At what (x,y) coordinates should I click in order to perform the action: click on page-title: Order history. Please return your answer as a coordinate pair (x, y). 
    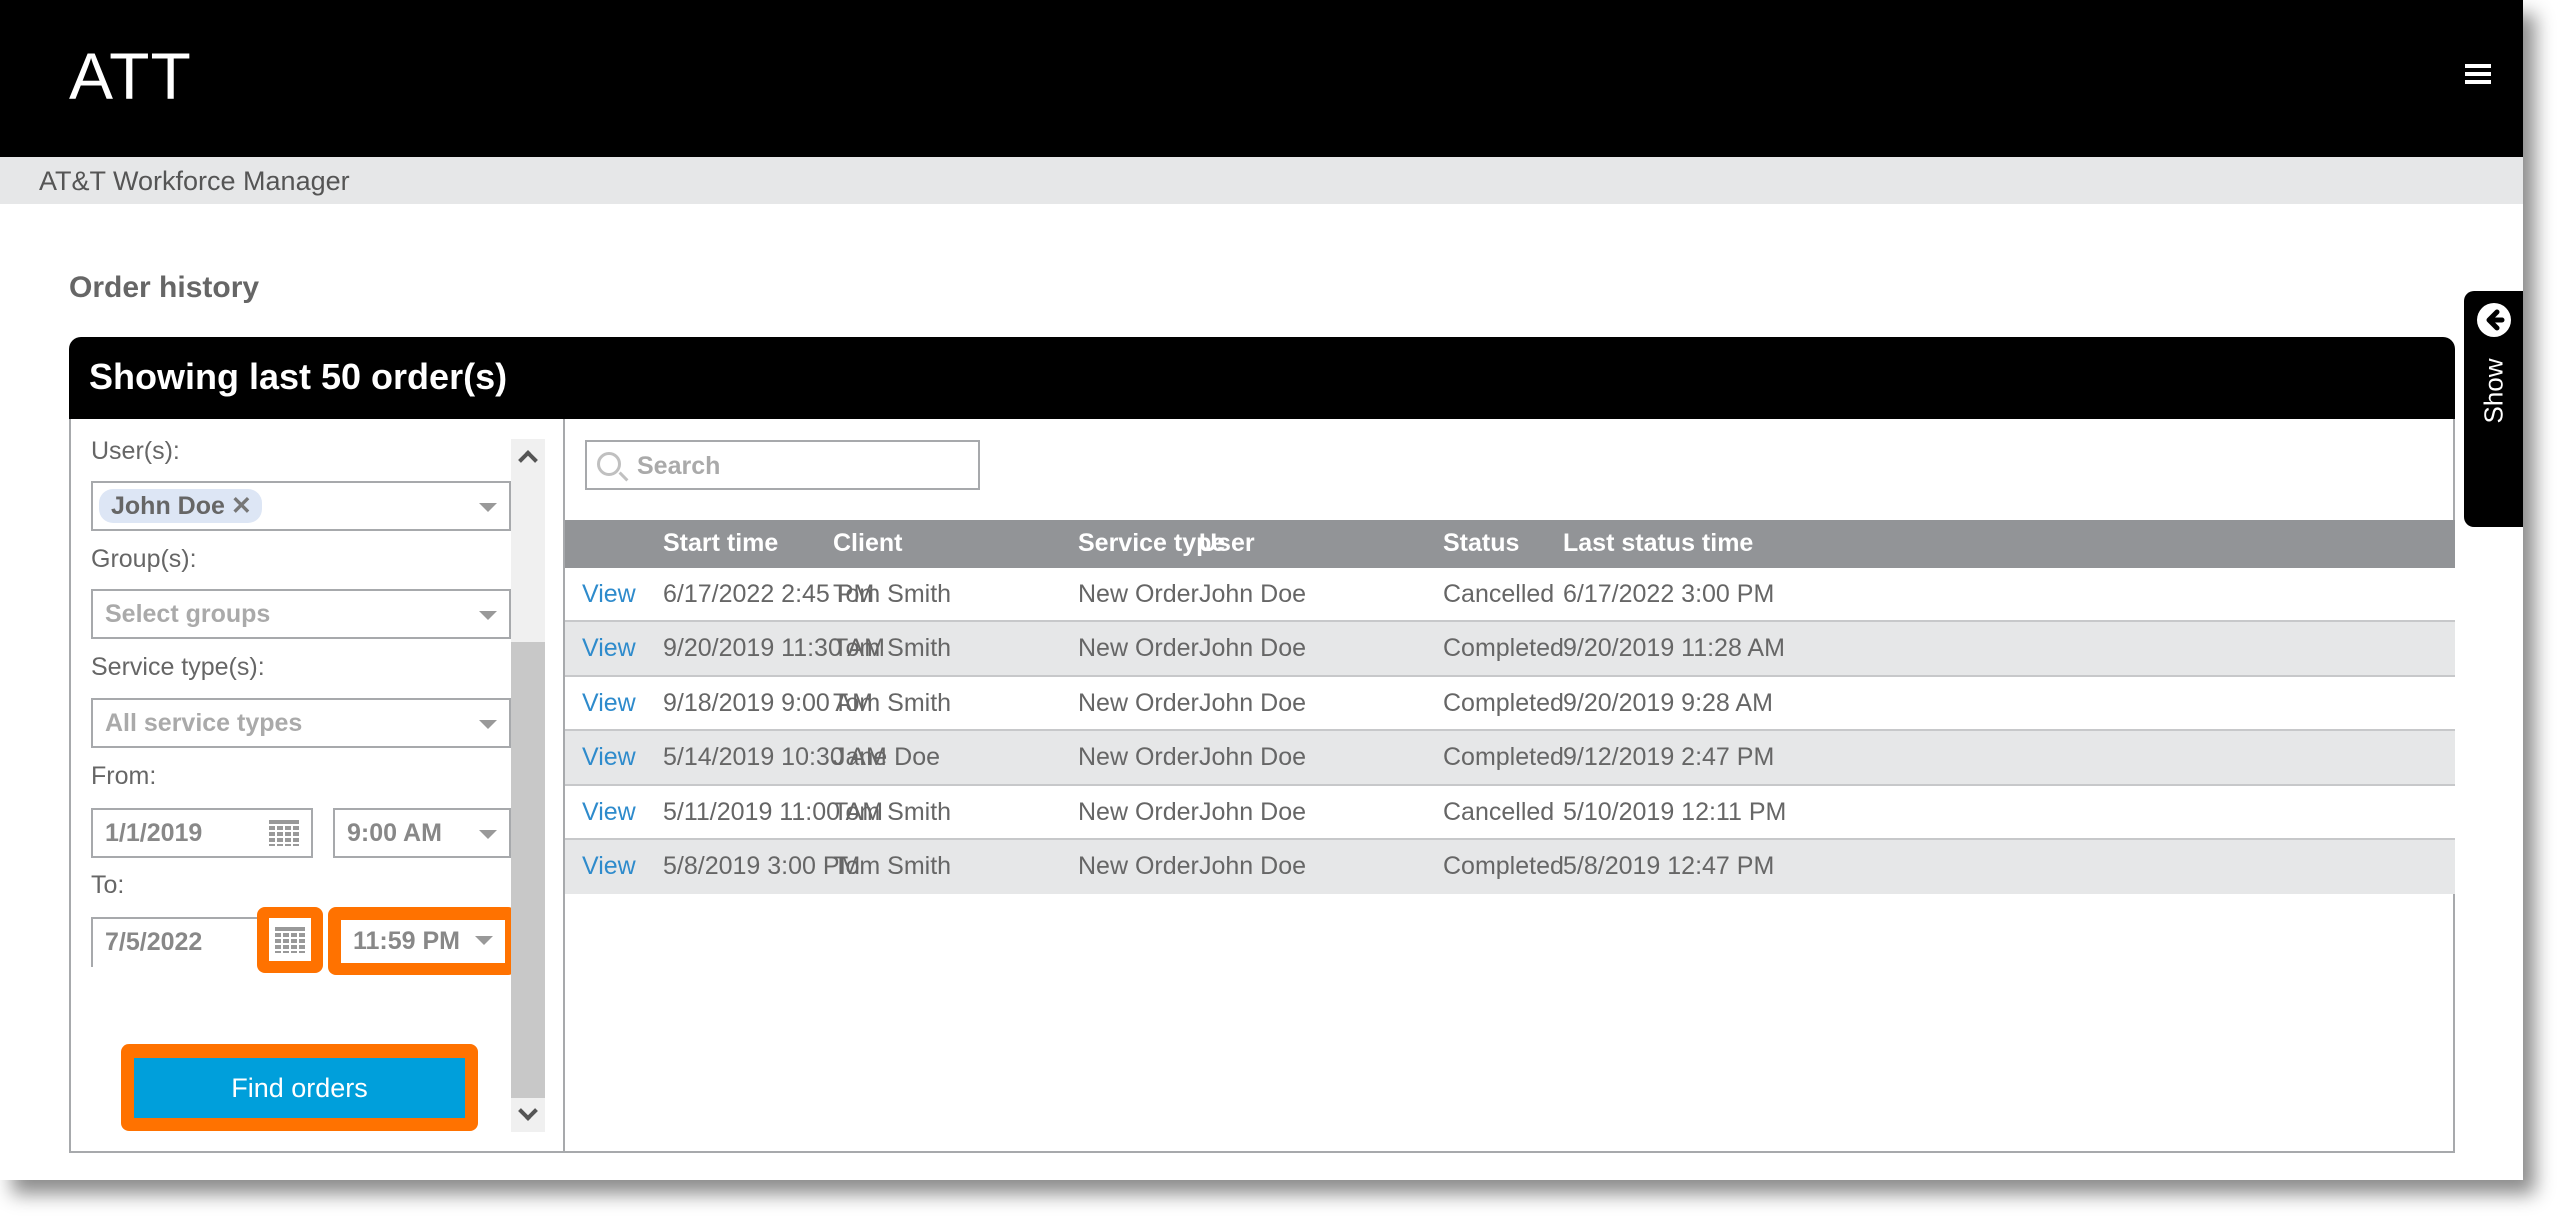
    Looking at the image, I should click on (164, 287).